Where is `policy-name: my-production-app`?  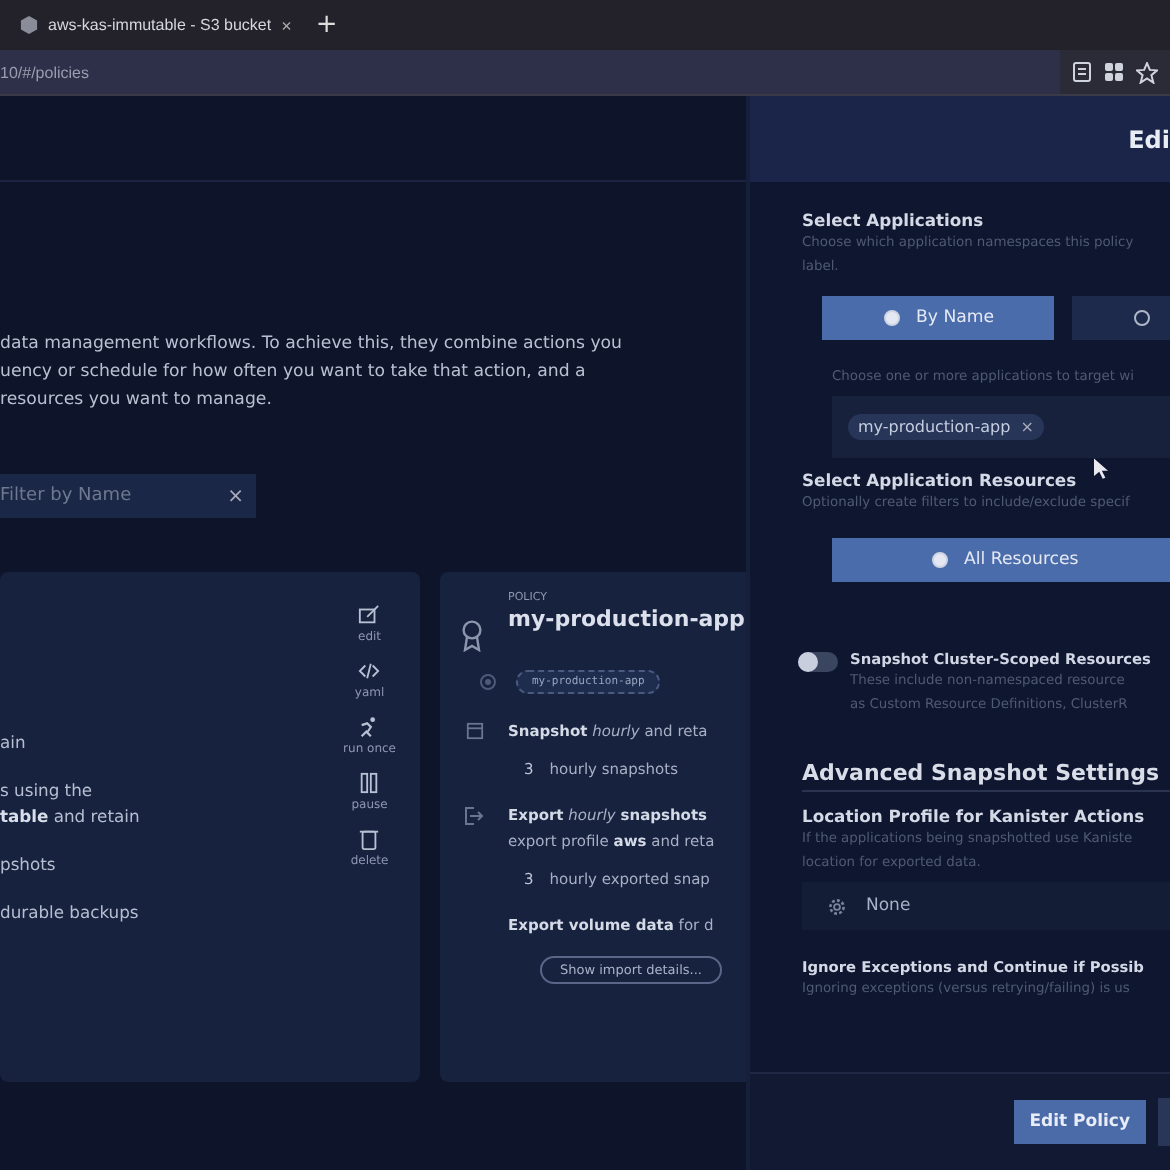 policy-name: my-production-app is located at coordinates (626, 619).